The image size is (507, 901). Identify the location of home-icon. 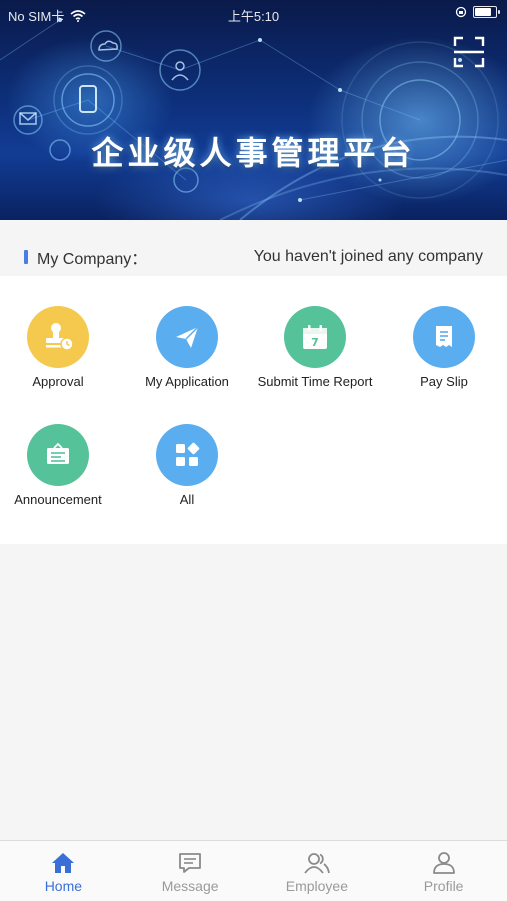
(63, 863).